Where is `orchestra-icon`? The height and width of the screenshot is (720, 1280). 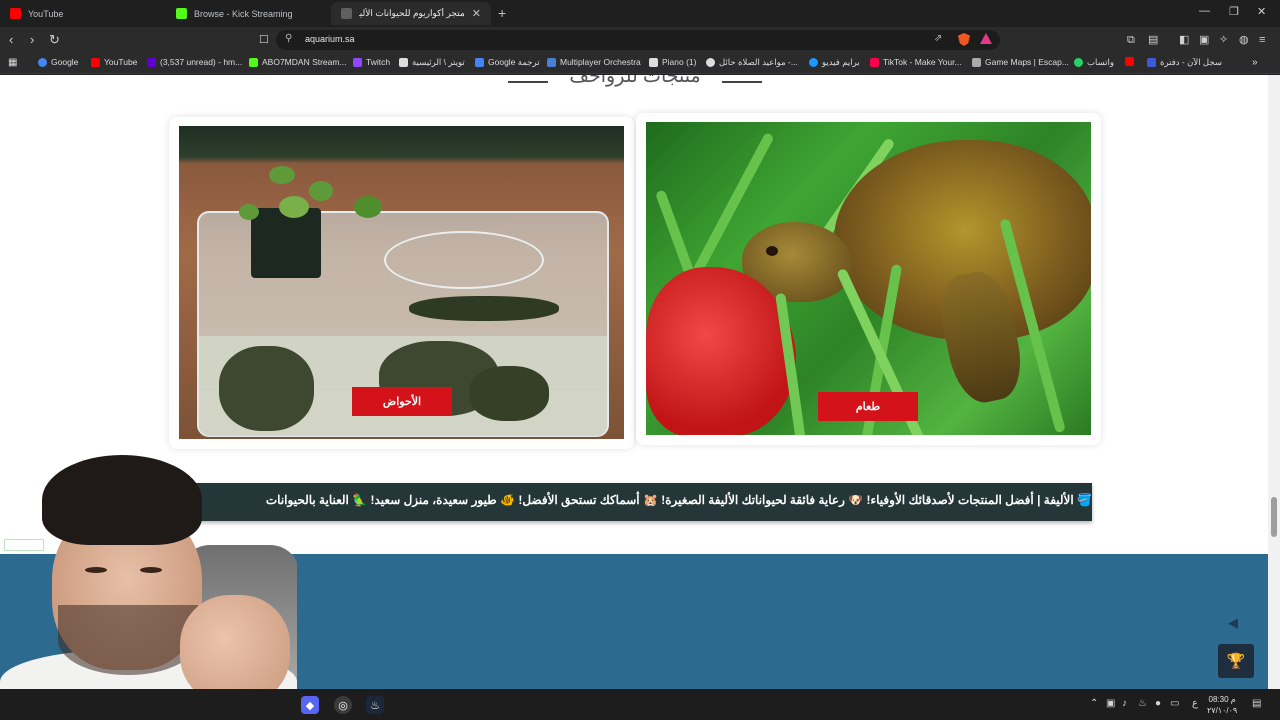
orchestra-icon is located at coordinates (551, 62).